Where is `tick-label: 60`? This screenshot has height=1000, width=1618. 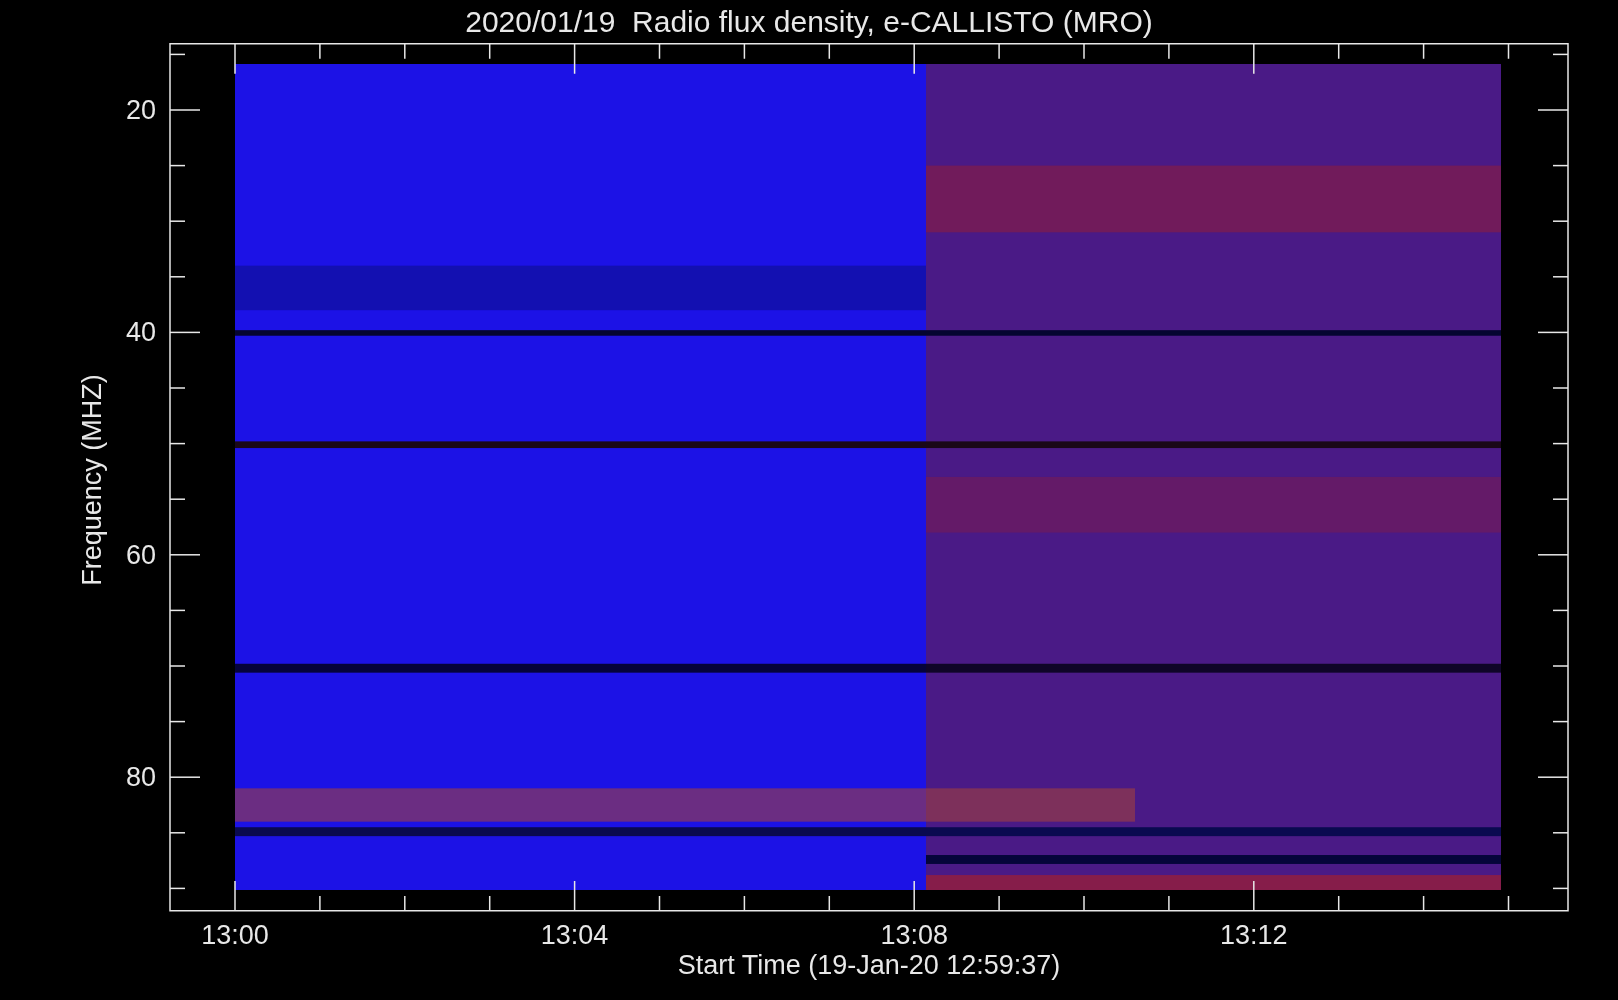 tick-label: 60 is located at coordinates (140, 554).